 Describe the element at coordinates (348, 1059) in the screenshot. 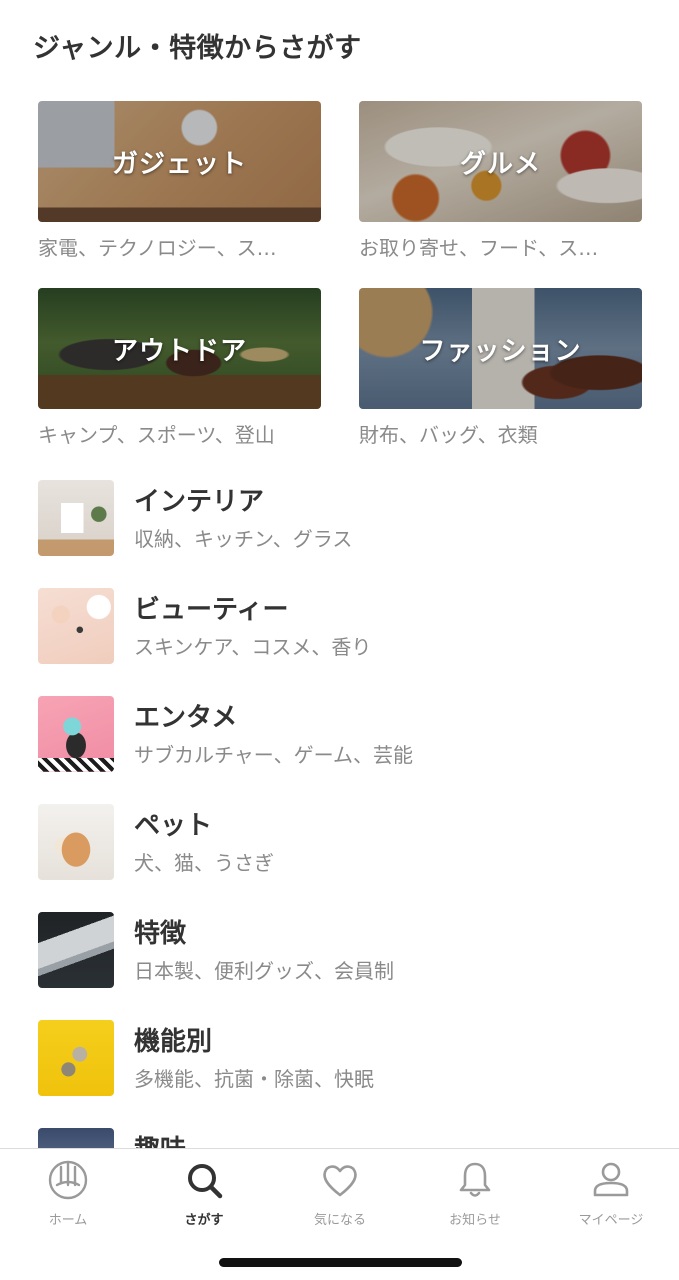

I see `genre-row-function: 機能別 多機能、抗菌・除菌、快眠` at that location.